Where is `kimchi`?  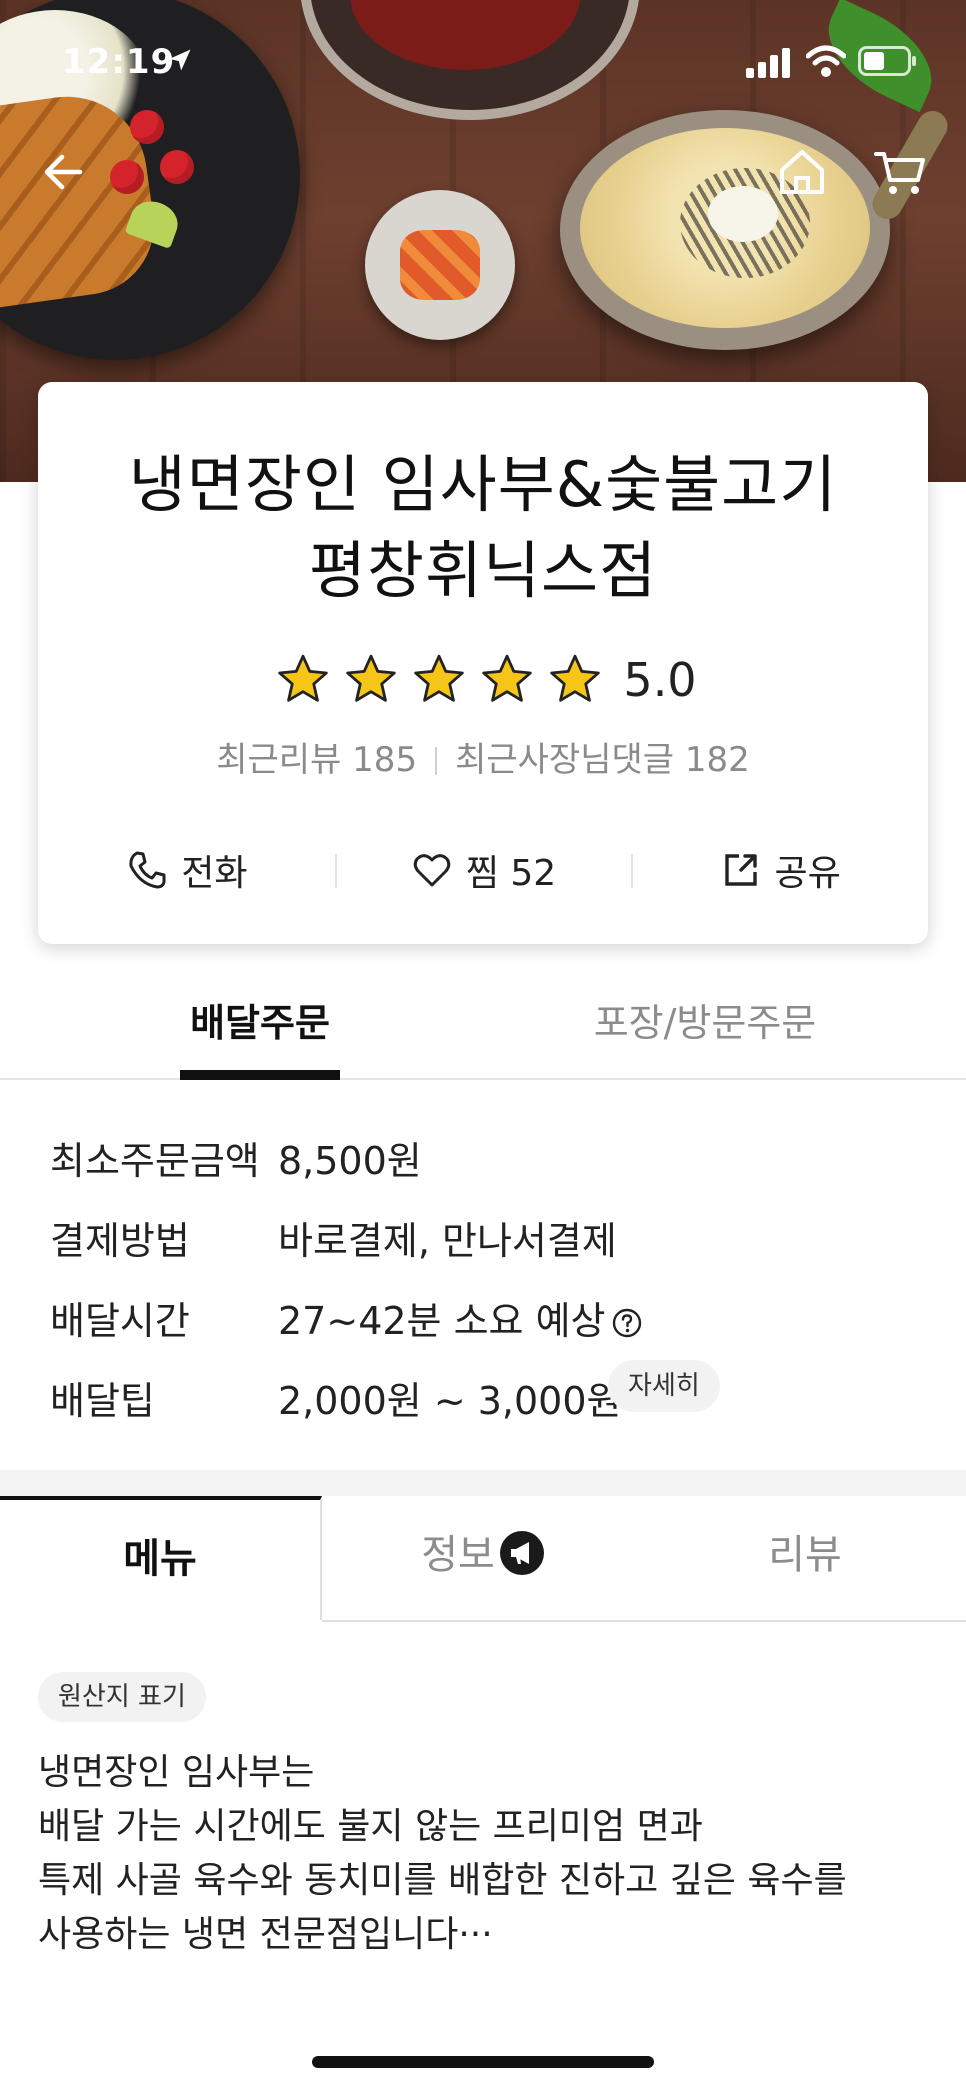
kimchi is located at coordinates (440, 265).